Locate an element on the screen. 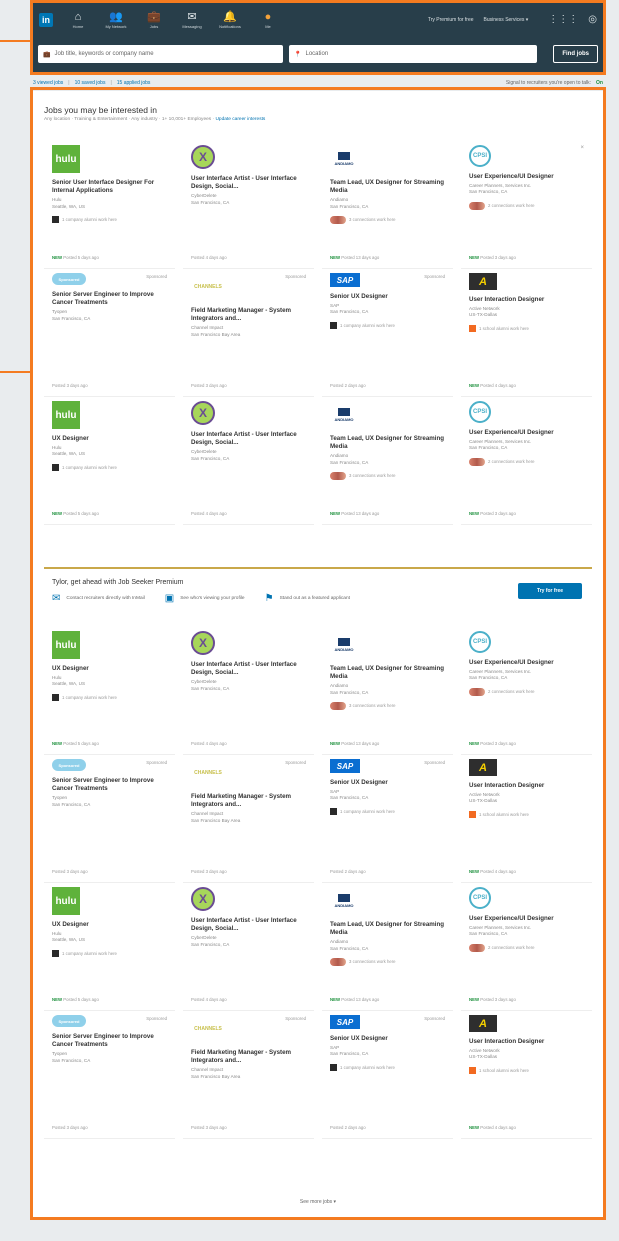 The width and height of the screenshot is (619, 1241). update-career-interests-link: Update career interests is located at coordinates (240, 119).